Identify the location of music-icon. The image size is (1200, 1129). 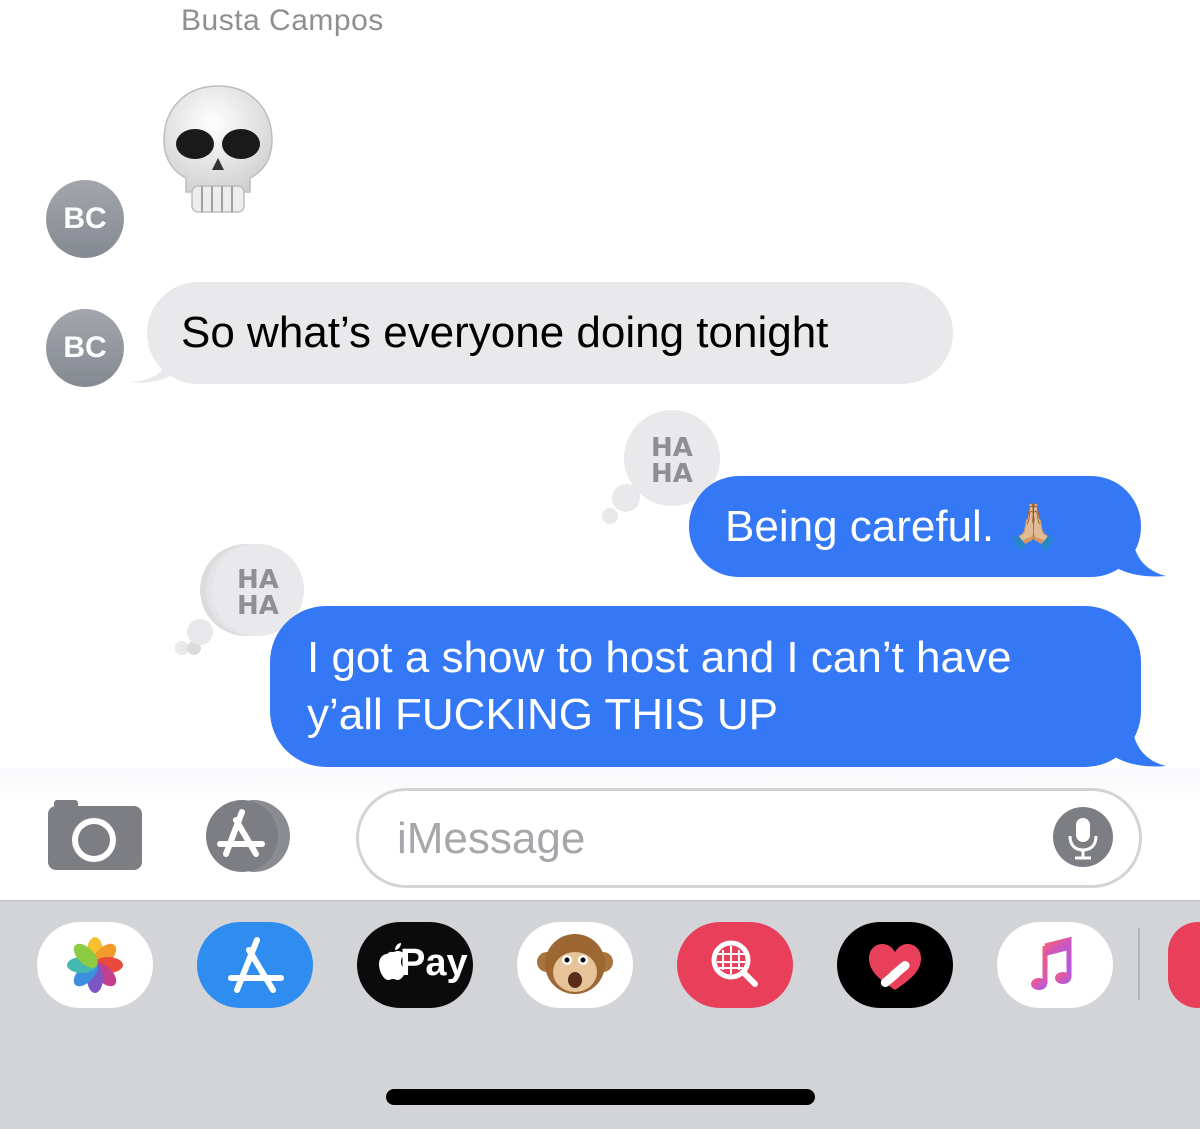
(1055, 965).